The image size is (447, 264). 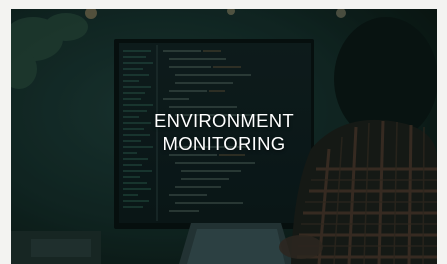 I want to click on card-title-line-1: ENVIRONMENT, so click(x=224, y=120).